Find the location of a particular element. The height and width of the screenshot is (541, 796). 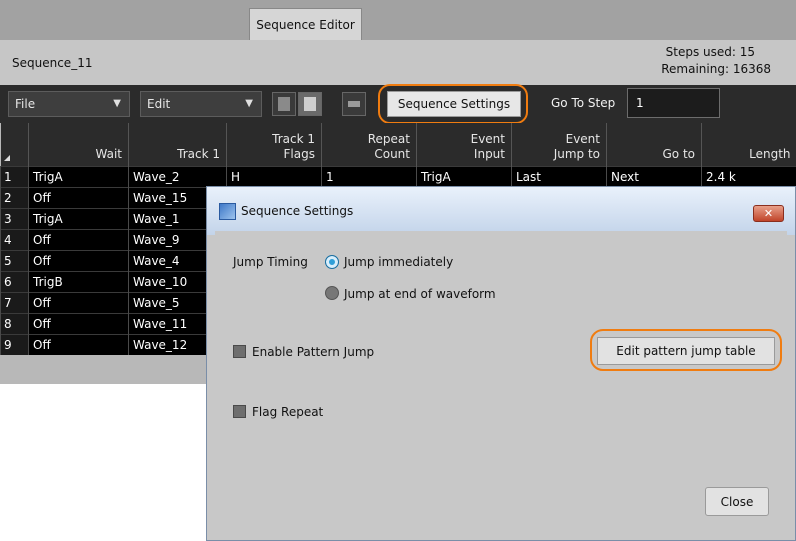

dialog-title: Sequence Settings is located at coordinates (297, 211).